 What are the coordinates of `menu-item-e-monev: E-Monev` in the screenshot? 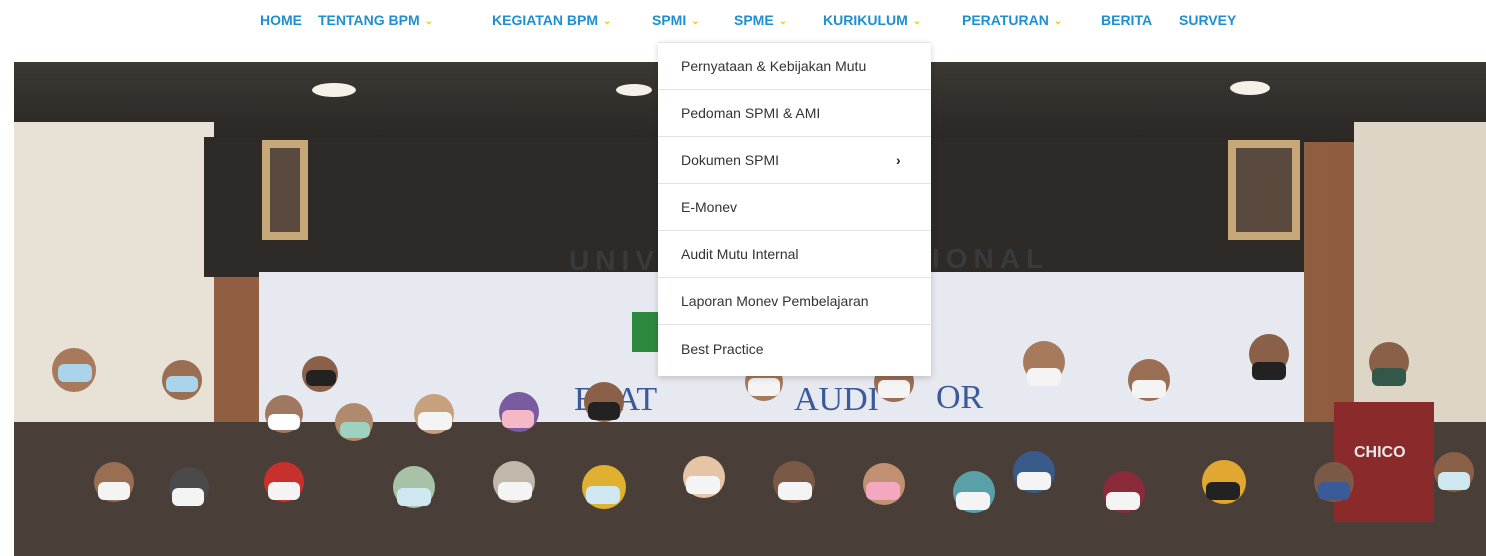 It's located at (794, 207).